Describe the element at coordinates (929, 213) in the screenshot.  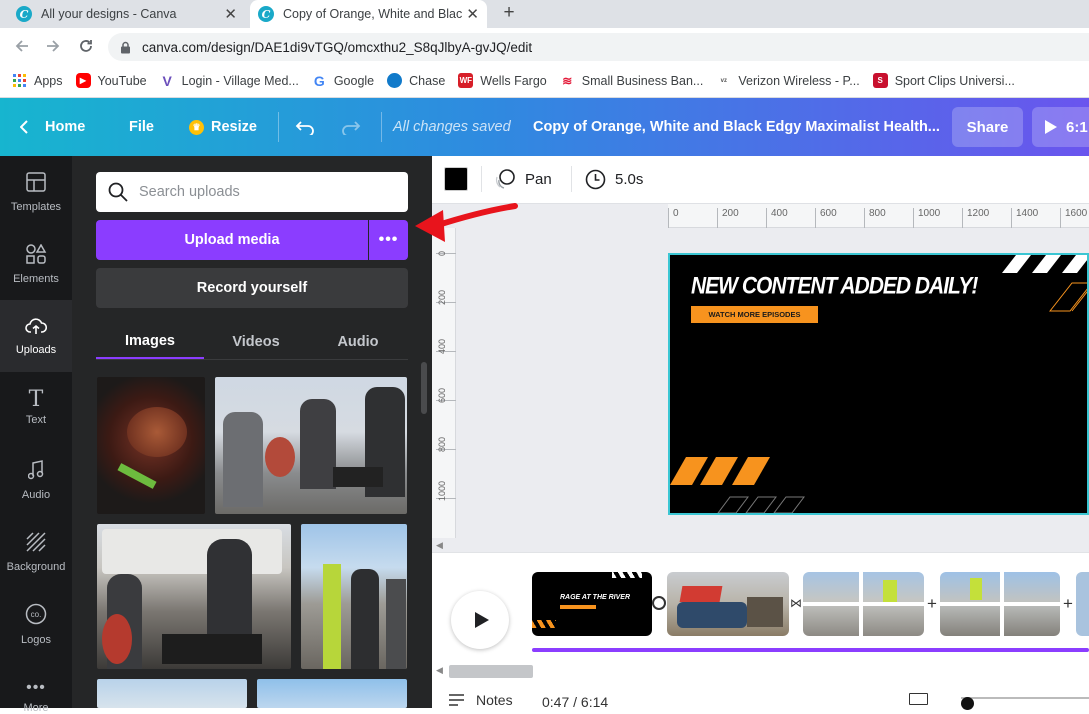
I see `ruler-tick-label: 1000` at that location.